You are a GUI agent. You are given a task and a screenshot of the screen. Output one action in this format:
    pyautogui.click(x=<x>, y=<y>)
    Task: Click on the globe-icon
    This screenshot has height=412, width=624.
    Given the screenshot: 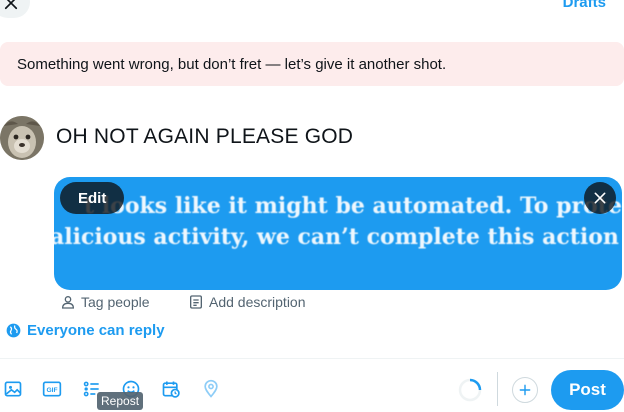 What is the action you would take?
    pyautogui.click(x=13, y=330)
    